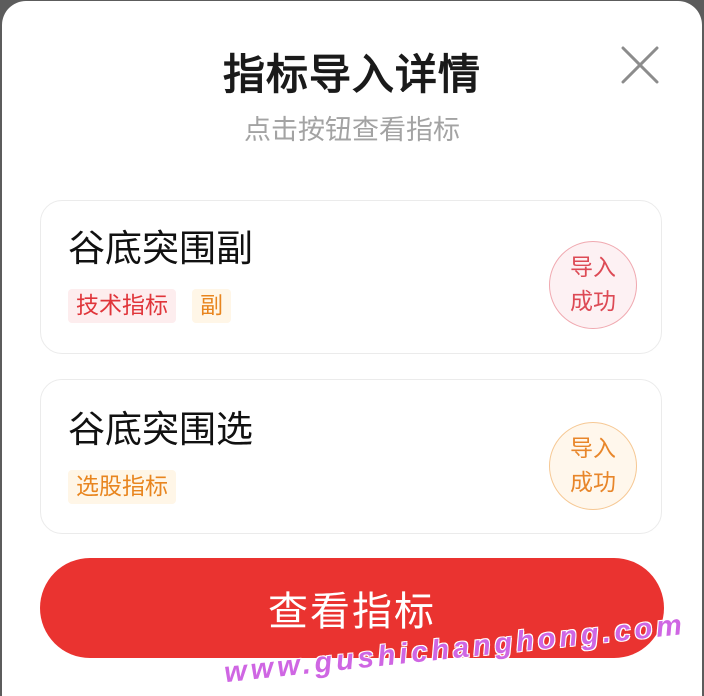  I want to click on tag-stock-selection-indicator: 选股指标, so click(122, 487).